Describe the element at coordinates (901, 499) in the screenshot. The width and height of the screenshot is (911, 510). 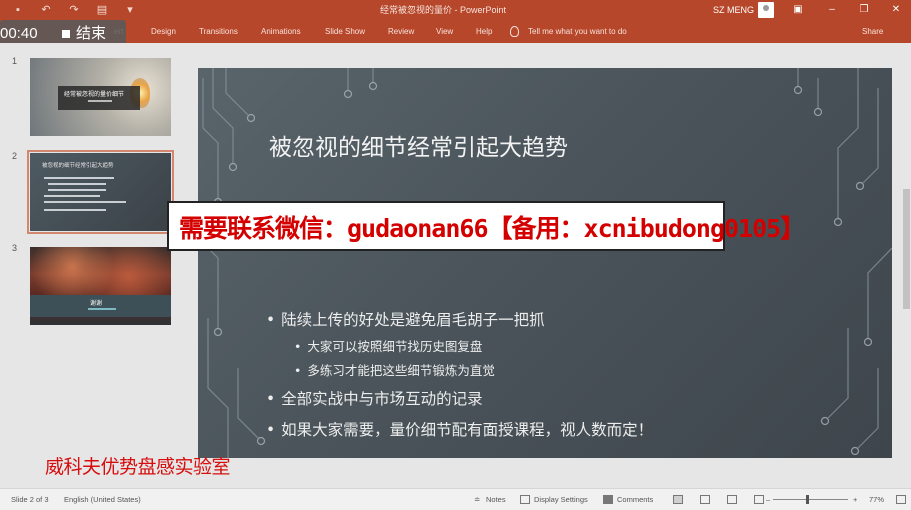
I see `fit-to-window-icon` at that location.